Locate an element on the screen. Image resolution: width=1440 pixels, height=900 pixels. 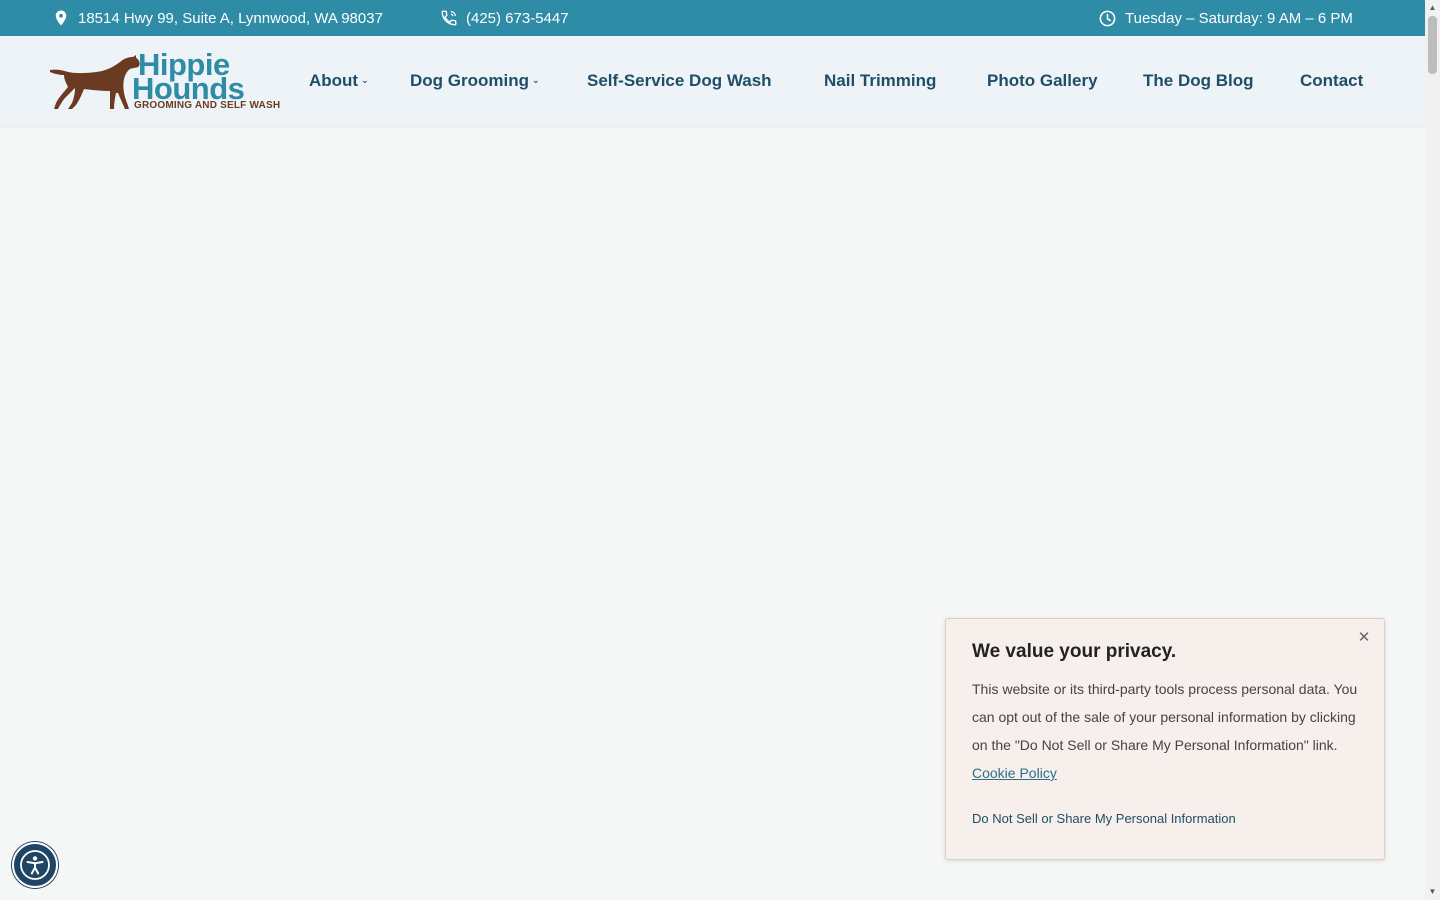
nav-label: Dog Grooming is located at coordinates (469, 80).